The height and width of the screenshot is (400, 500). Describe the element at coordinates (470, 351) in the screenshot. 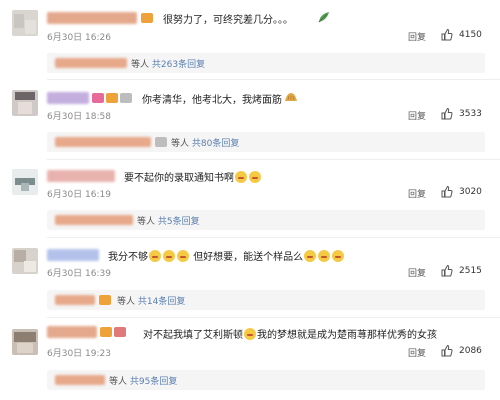

I see `like-count: 2086` at that location.